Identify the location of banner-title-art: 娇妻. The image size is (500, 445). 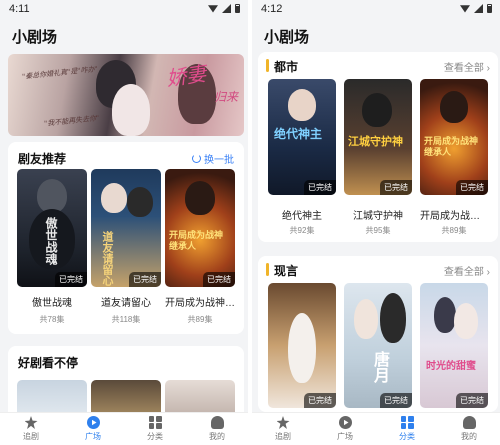
(186, 76).